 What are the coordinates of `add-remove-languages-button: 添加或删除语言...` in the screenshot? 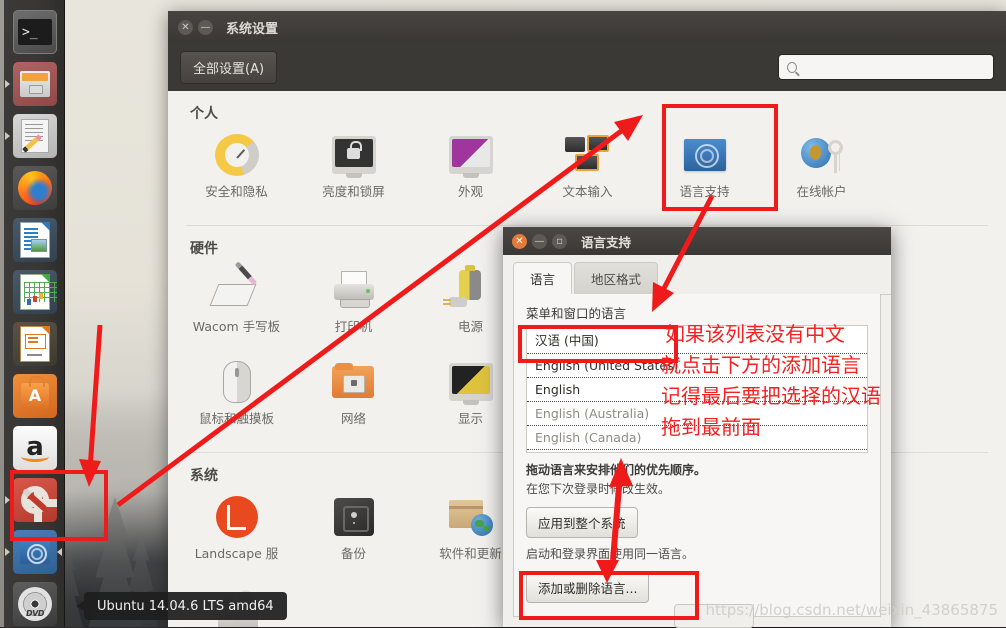 It's located at (588, 587).